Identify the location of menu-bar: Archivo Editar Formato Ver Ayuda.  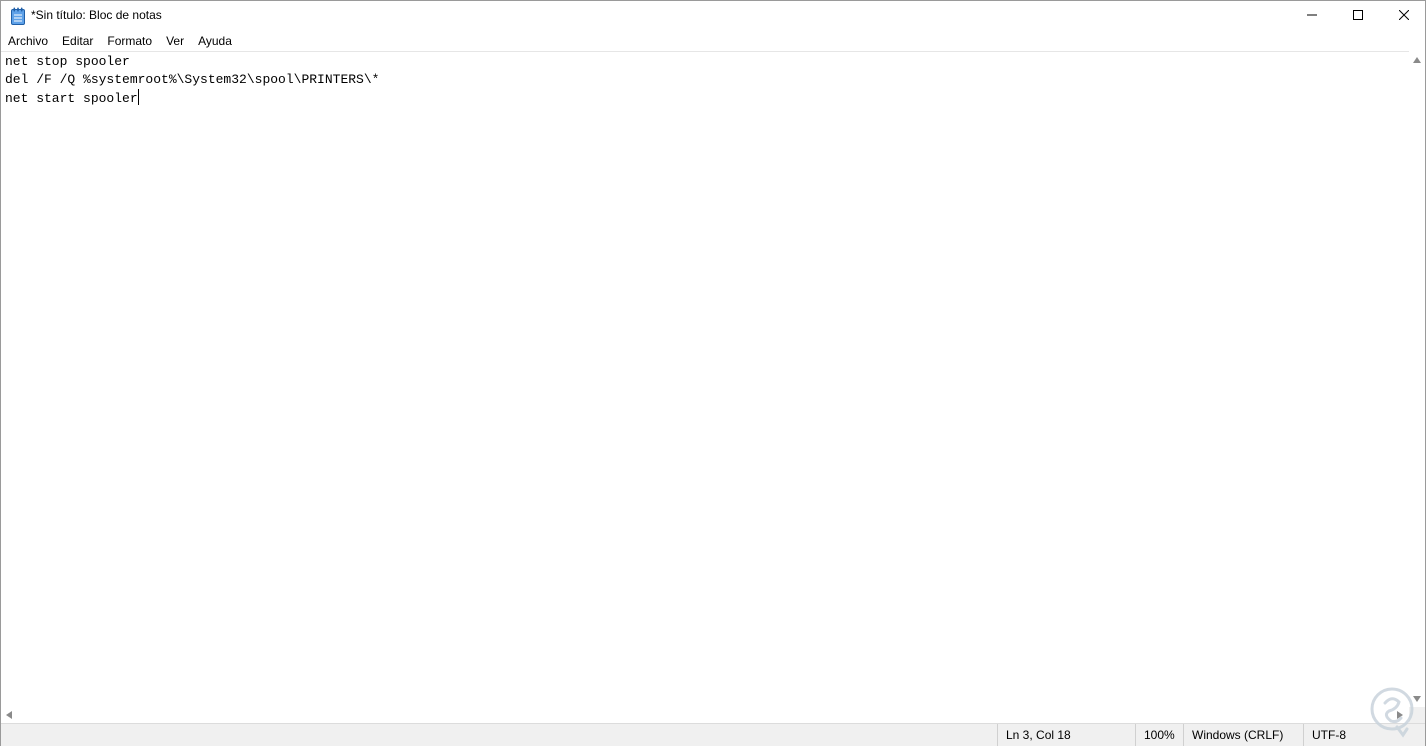
(713, 41).